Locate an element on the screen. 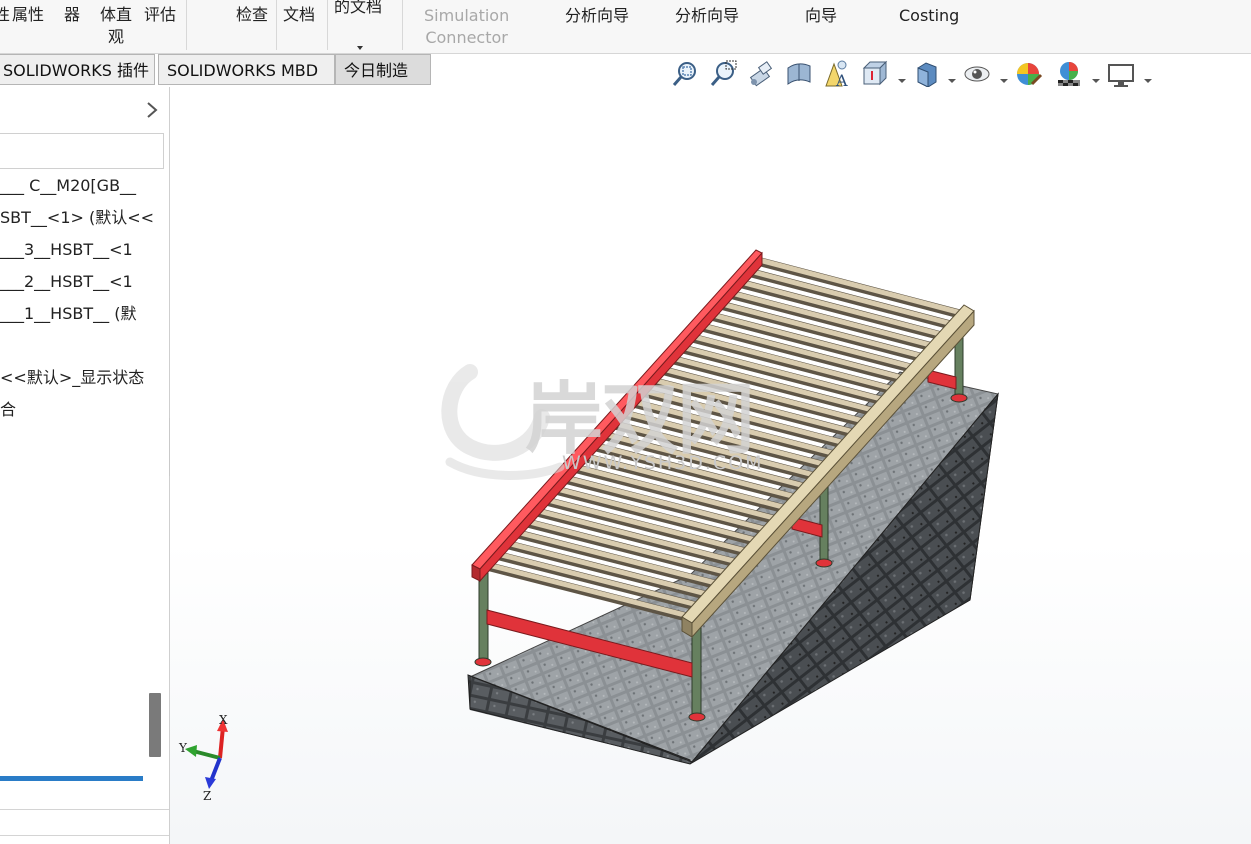 This screenshot has width=1251, height=844. previous-view-icon is located at coordinates (761, 74).